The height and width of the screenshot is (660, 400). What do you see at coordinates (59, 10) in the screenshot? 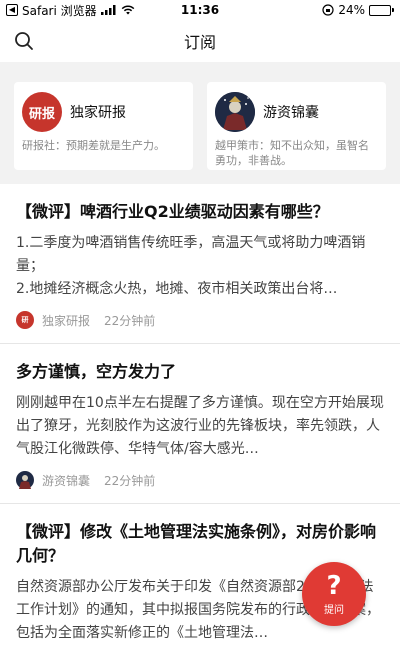
I see `carrier-label: Safari 浏览器` at bounding box center [59, 10].